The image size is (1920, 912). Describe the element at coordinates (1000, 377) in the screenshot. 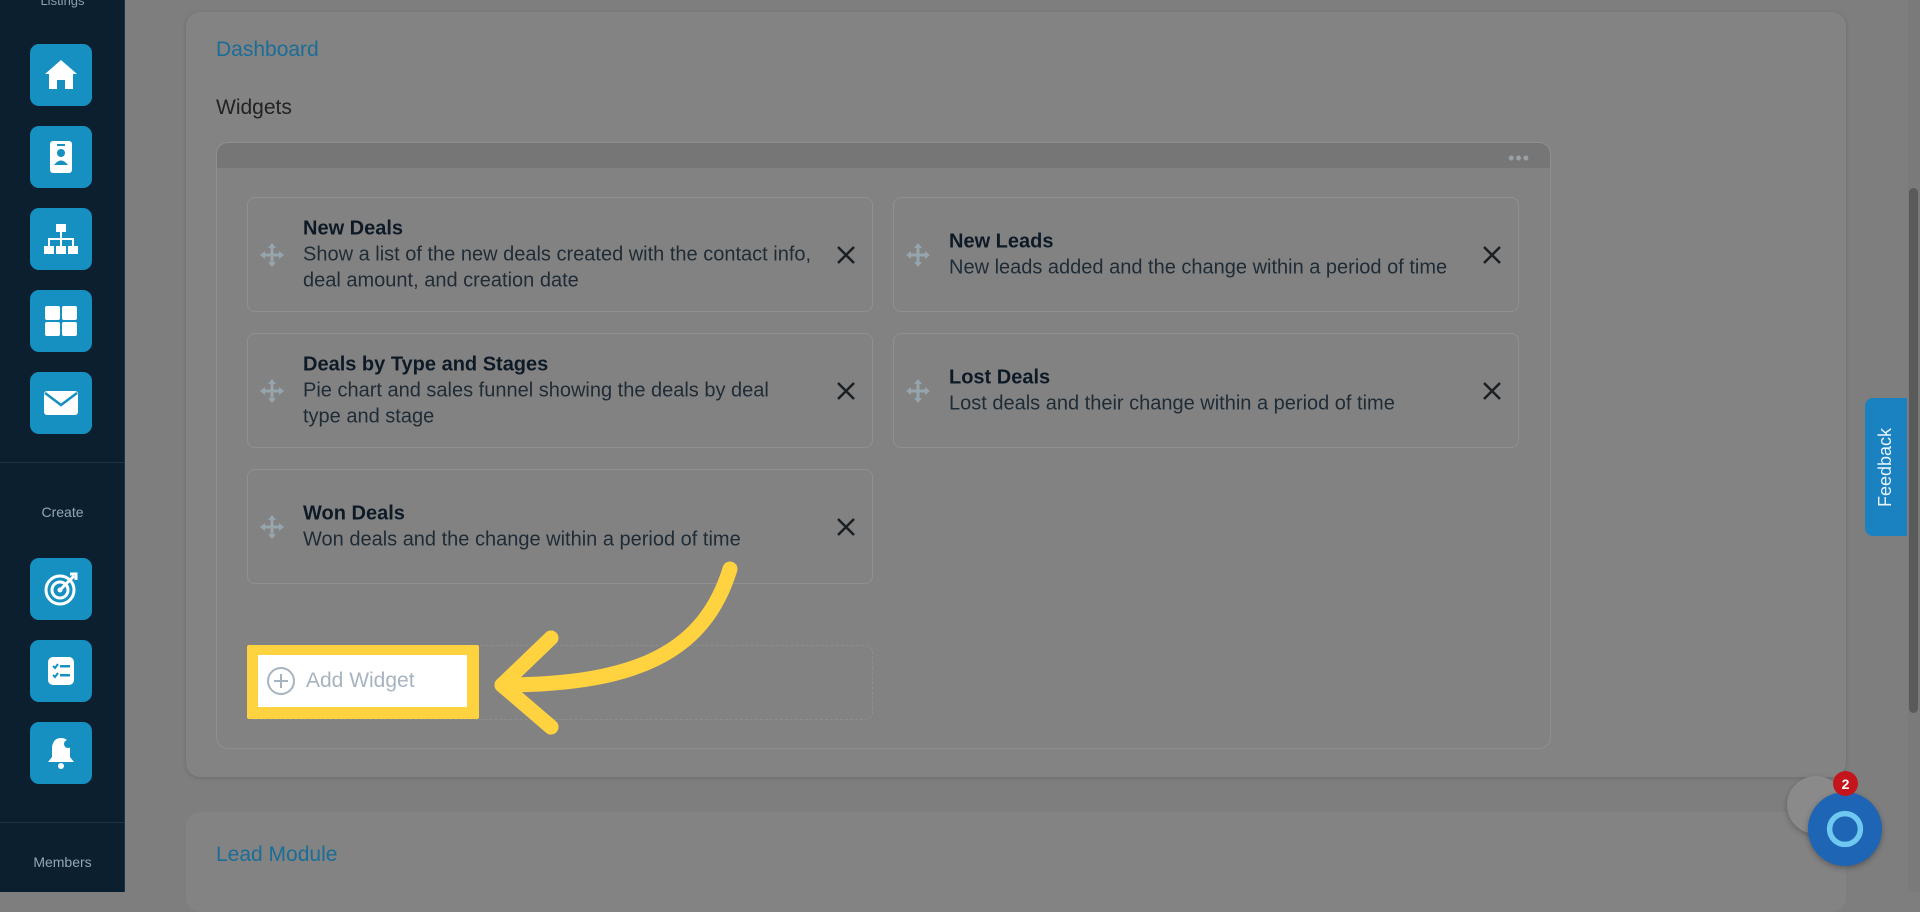

I see `widget-title: Lost Deals` at that location.